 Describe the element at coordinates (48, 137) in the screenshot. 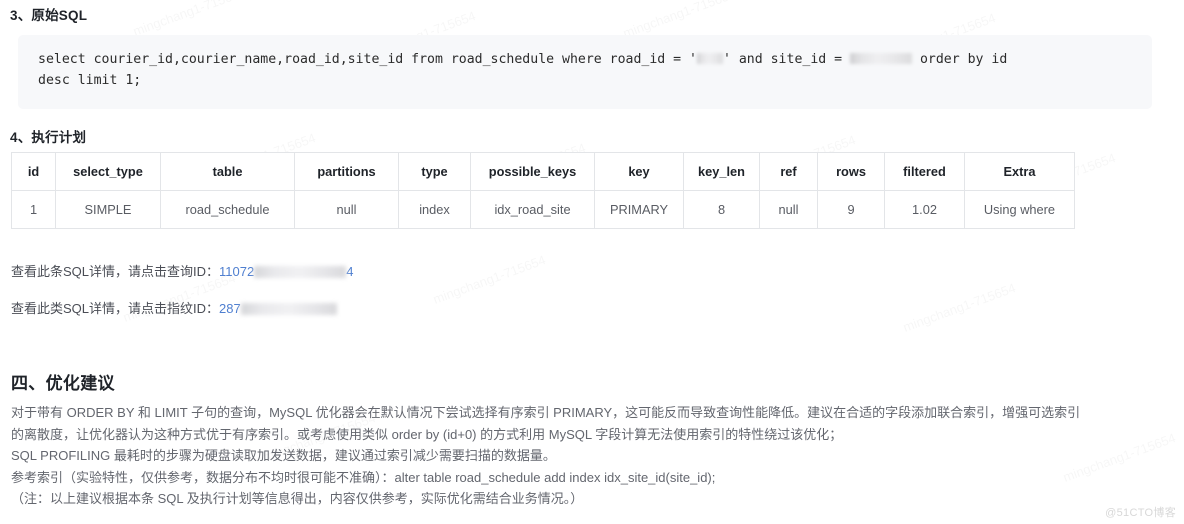

I see `section-heading-explain-plan: 4、执行计划` at that location.